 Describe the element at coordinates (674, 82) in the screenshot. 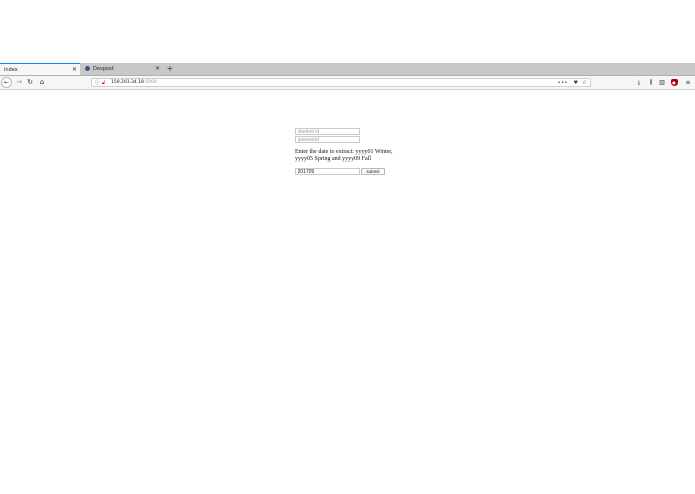

I see `ublock-icon: ●` at that location.